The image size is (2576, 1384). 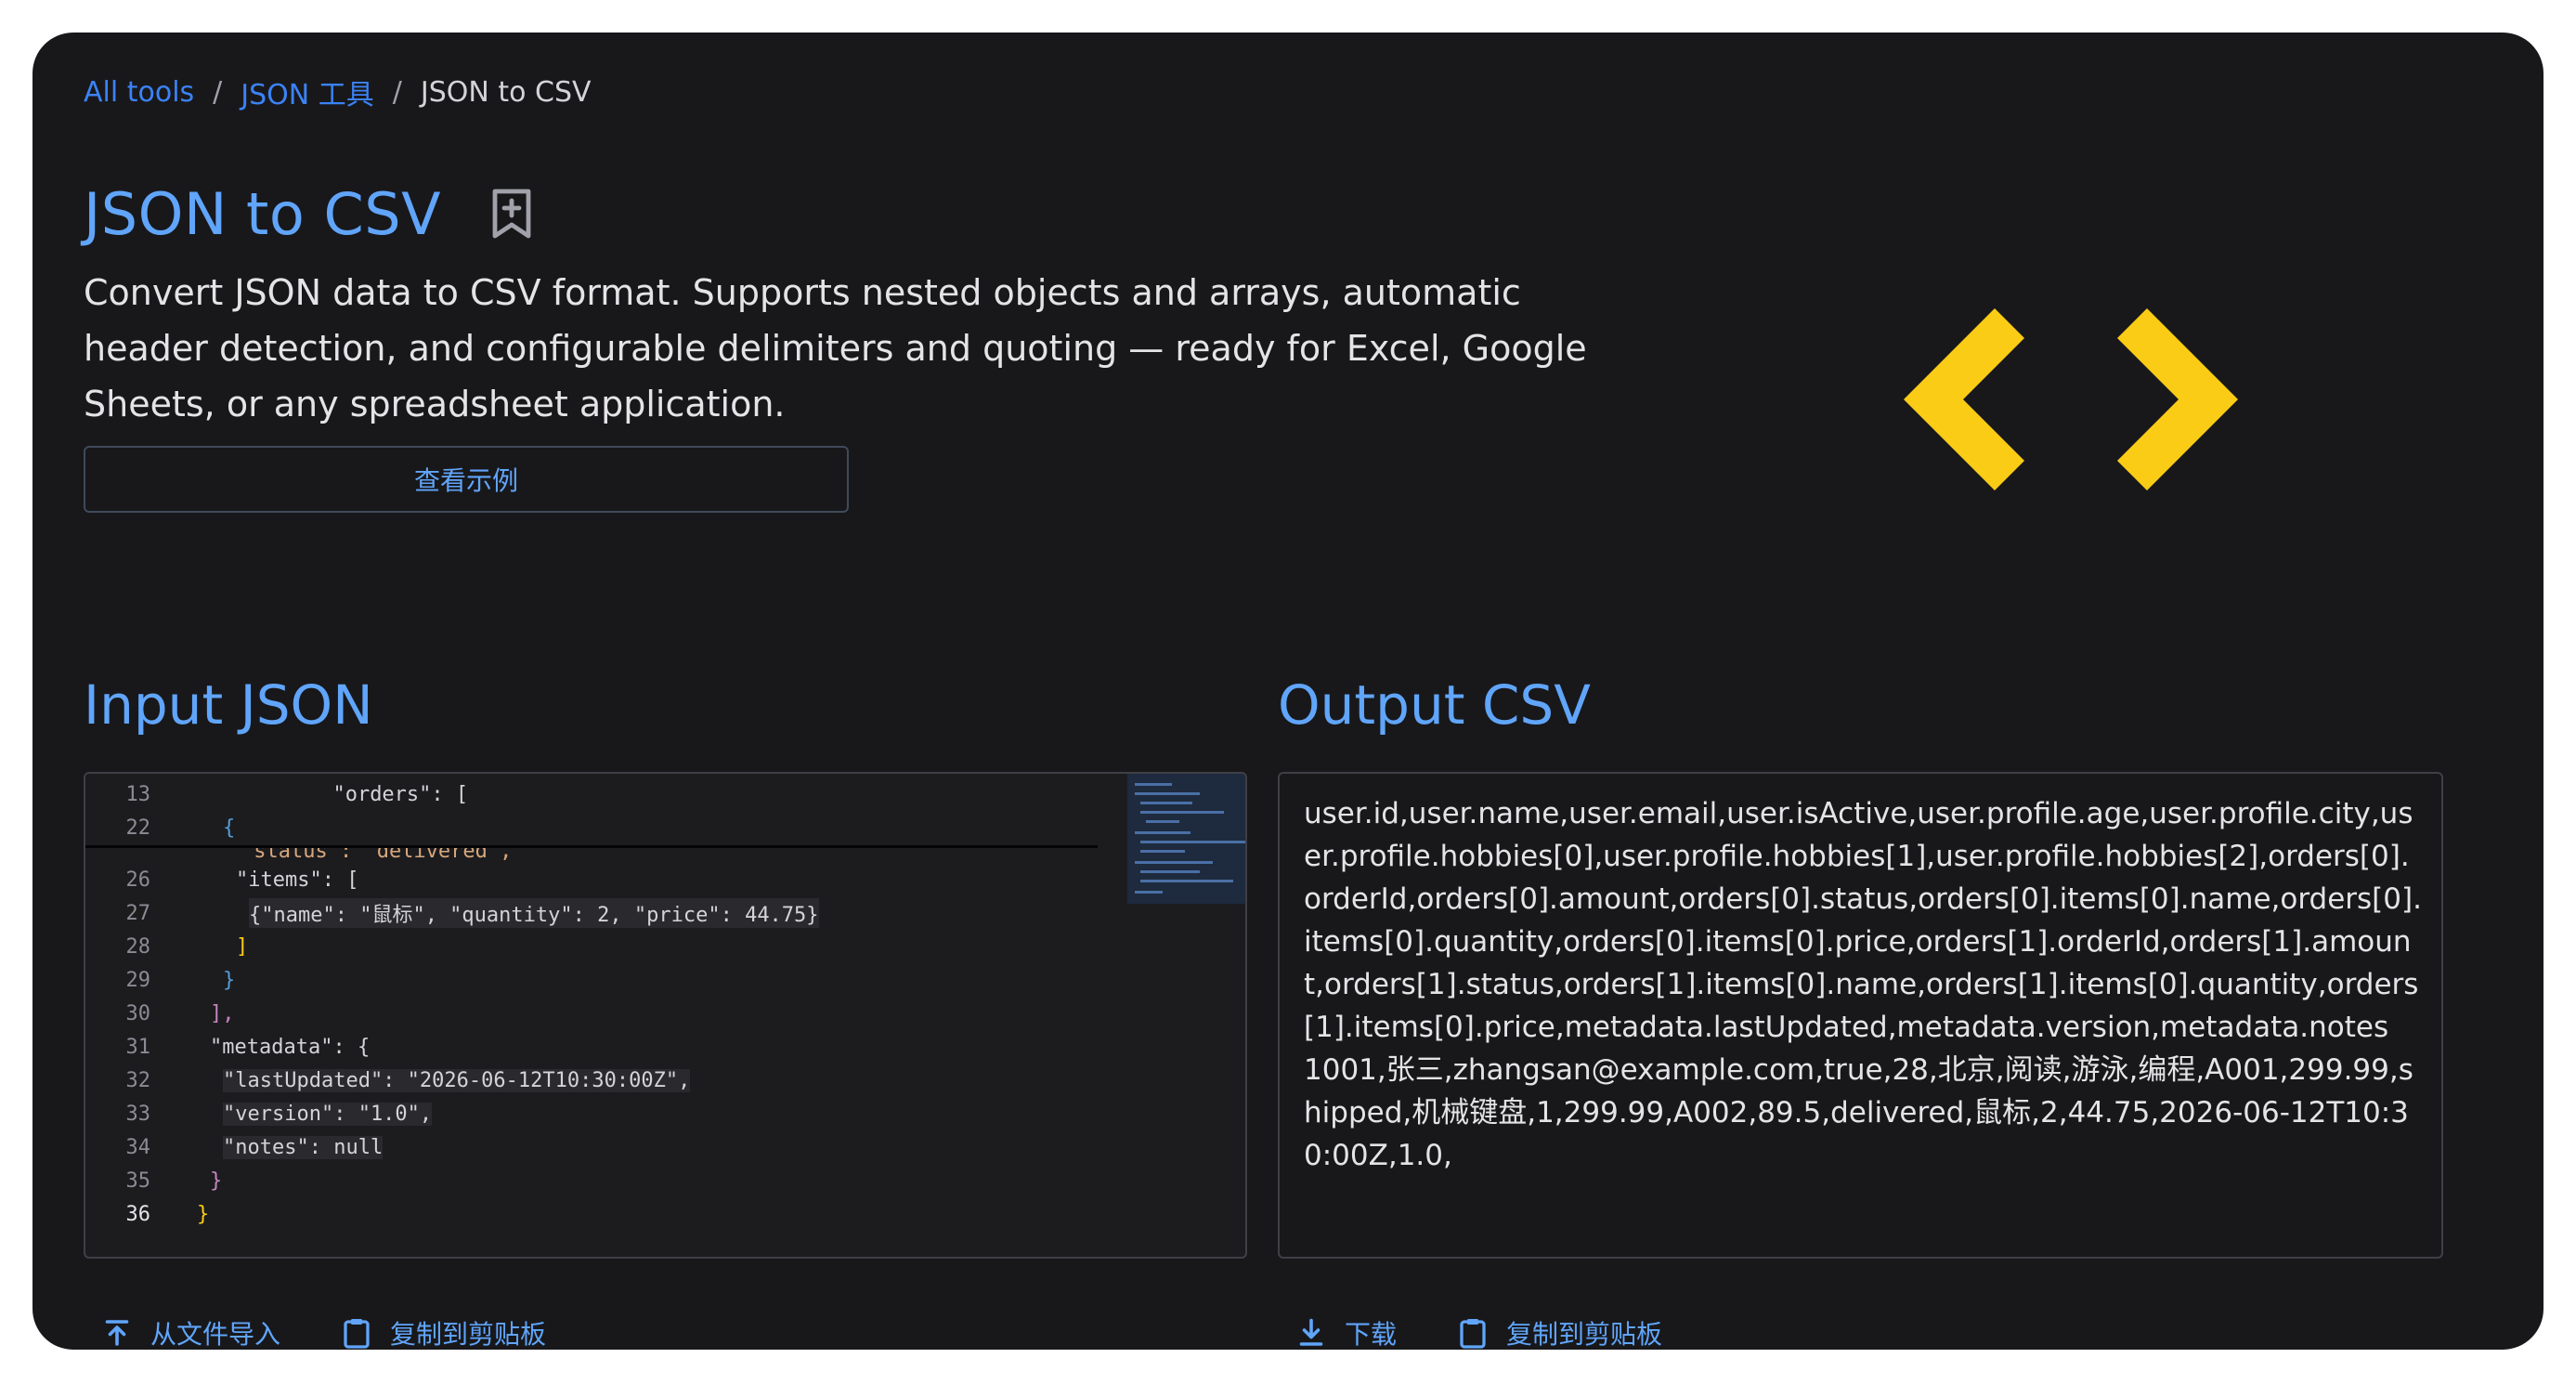 What do you see at coordinates (138, 1013) in the screenshot?
I see `line-number: 30` at bounding box center [138, 1013].